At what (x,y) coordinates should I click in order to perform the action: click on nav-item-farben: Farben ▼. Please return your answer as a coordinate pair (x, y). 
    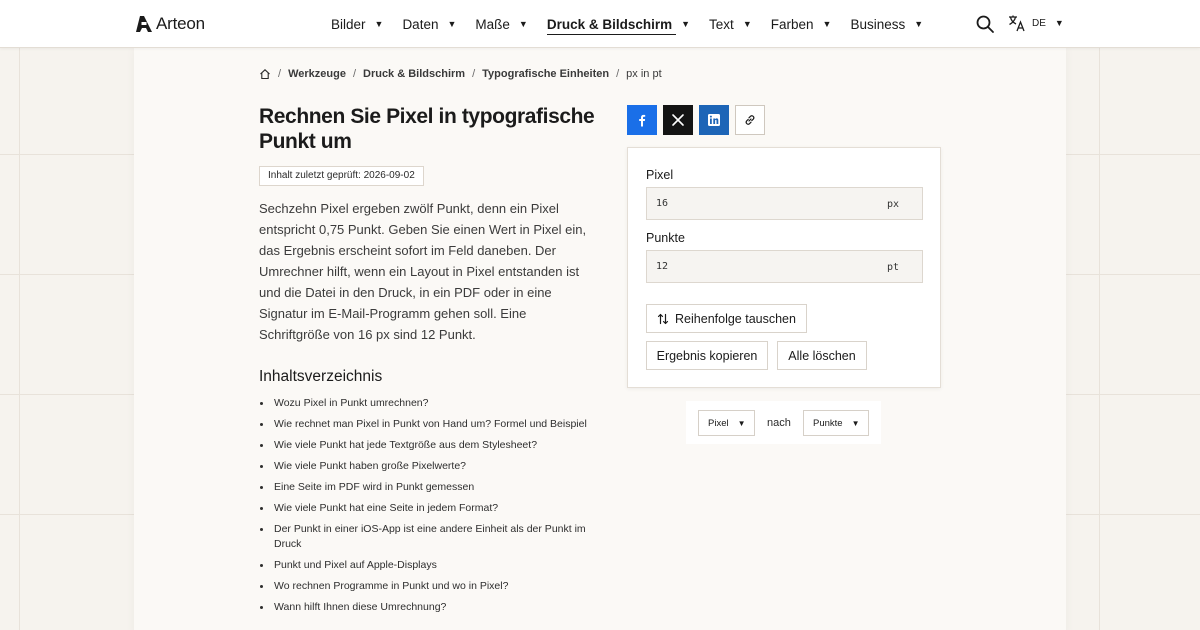
    Looking at the image, I should click on (801, 24).